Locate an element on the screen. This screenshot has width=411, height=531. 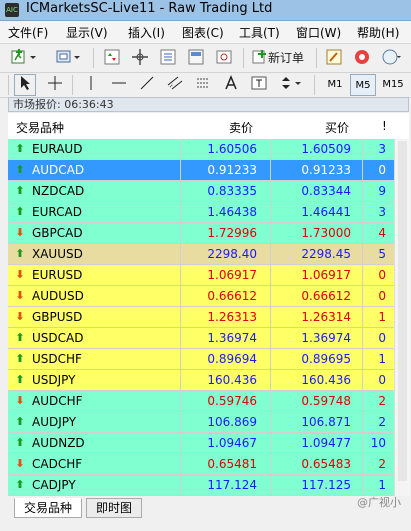
symbol-cell: CADJPY is located at coordinates (54, 485).